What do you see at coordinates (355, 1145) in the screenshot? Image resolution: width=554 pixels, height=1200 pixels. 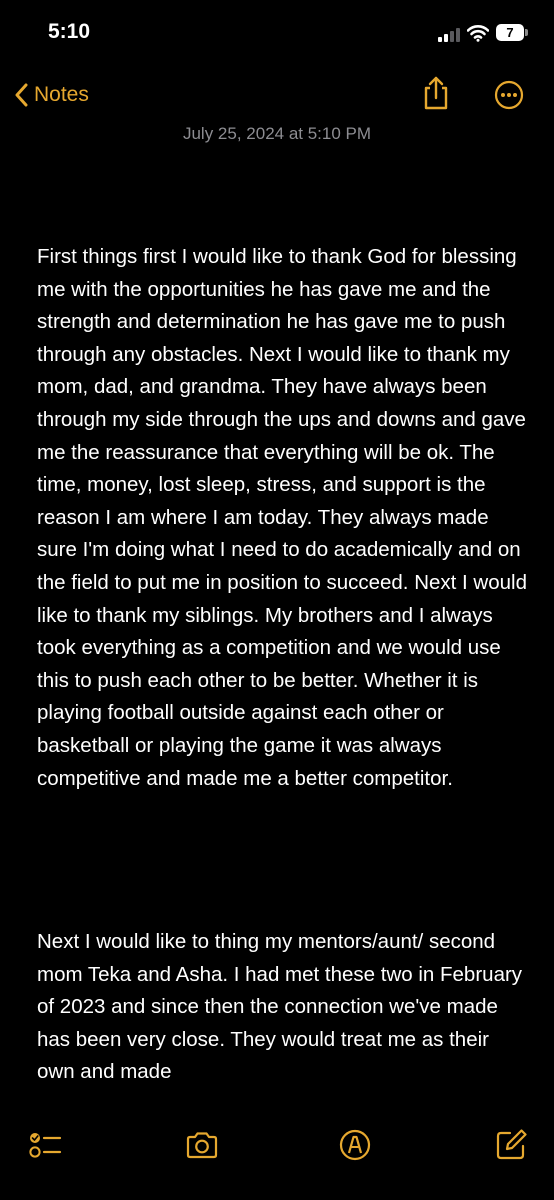 I see `markup-icon` at bounding box center [355, 1145].